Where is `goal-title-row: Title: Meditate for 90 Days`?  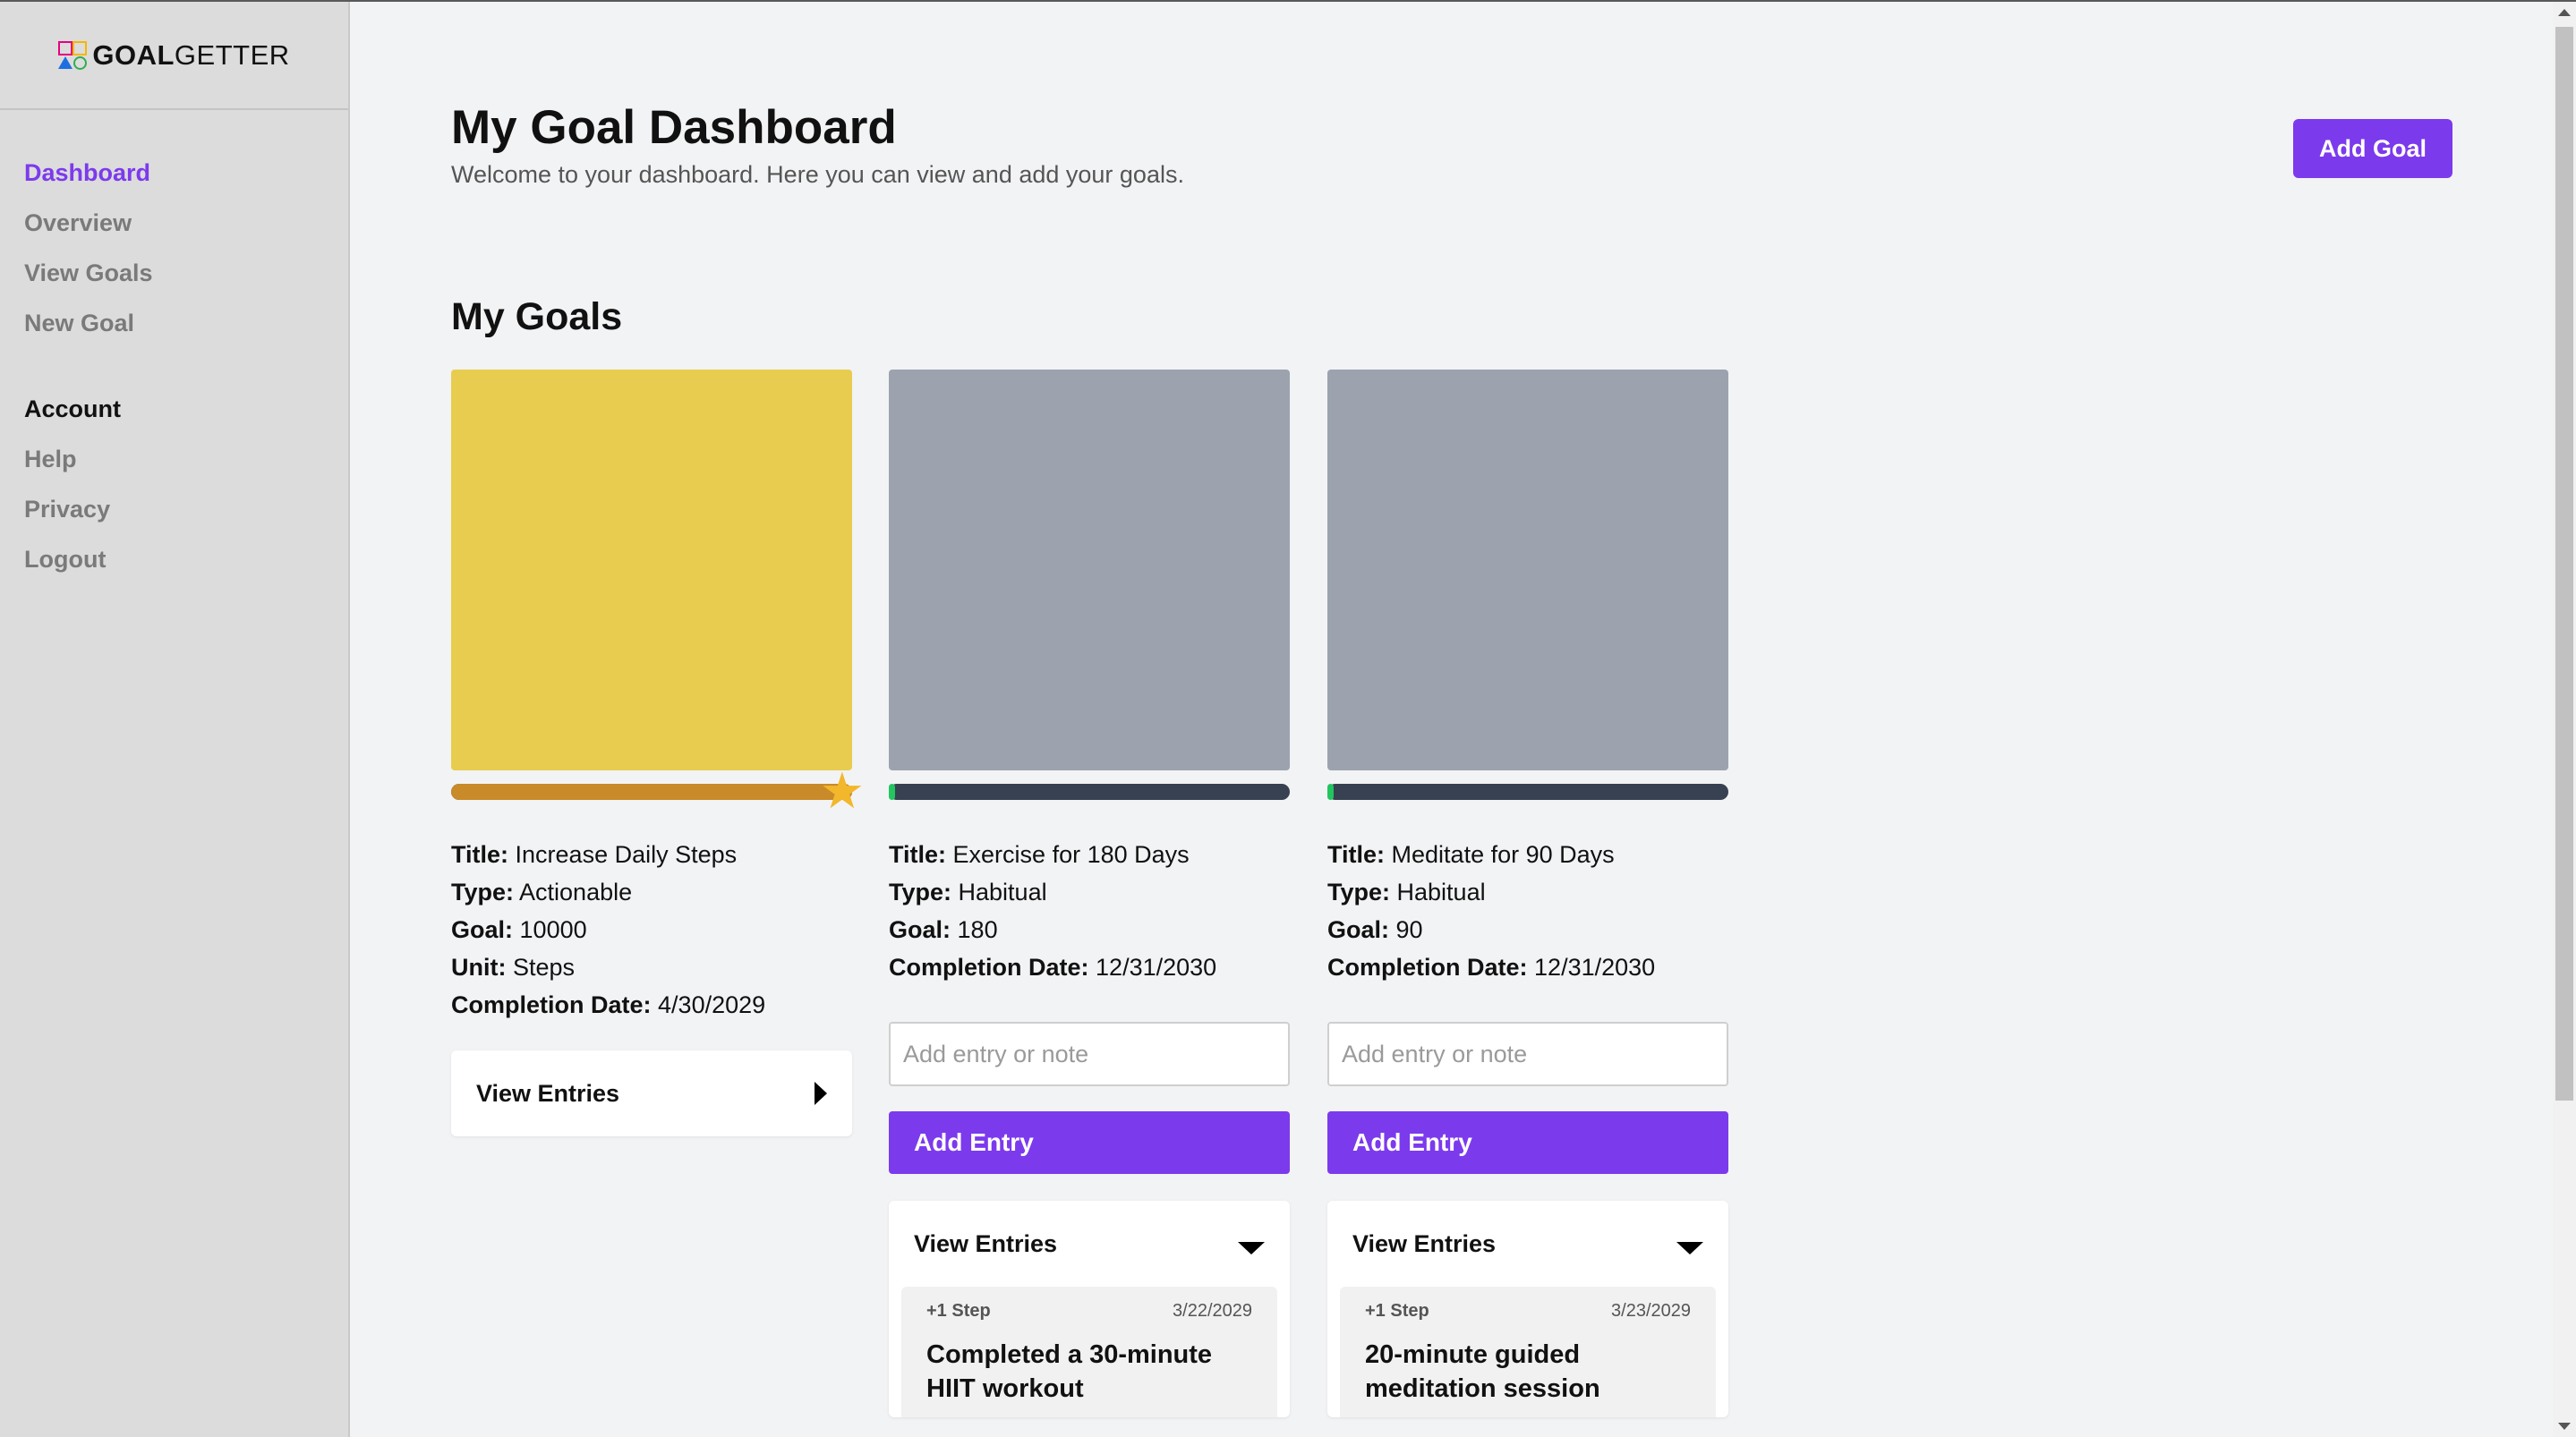
goal-title-row: Title: Meditate for 90 Days is located at coordinates (1471, 854).